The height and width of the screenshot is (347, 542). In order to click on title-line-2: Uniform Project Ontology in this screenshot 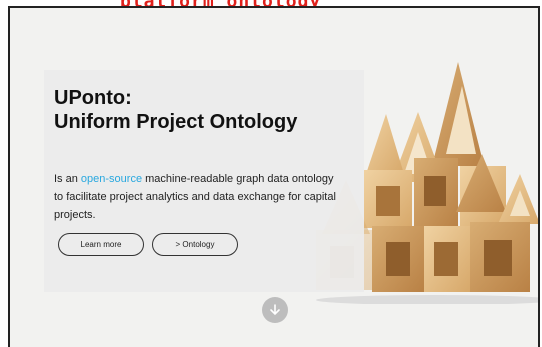, I will do `click(176, 122)`.